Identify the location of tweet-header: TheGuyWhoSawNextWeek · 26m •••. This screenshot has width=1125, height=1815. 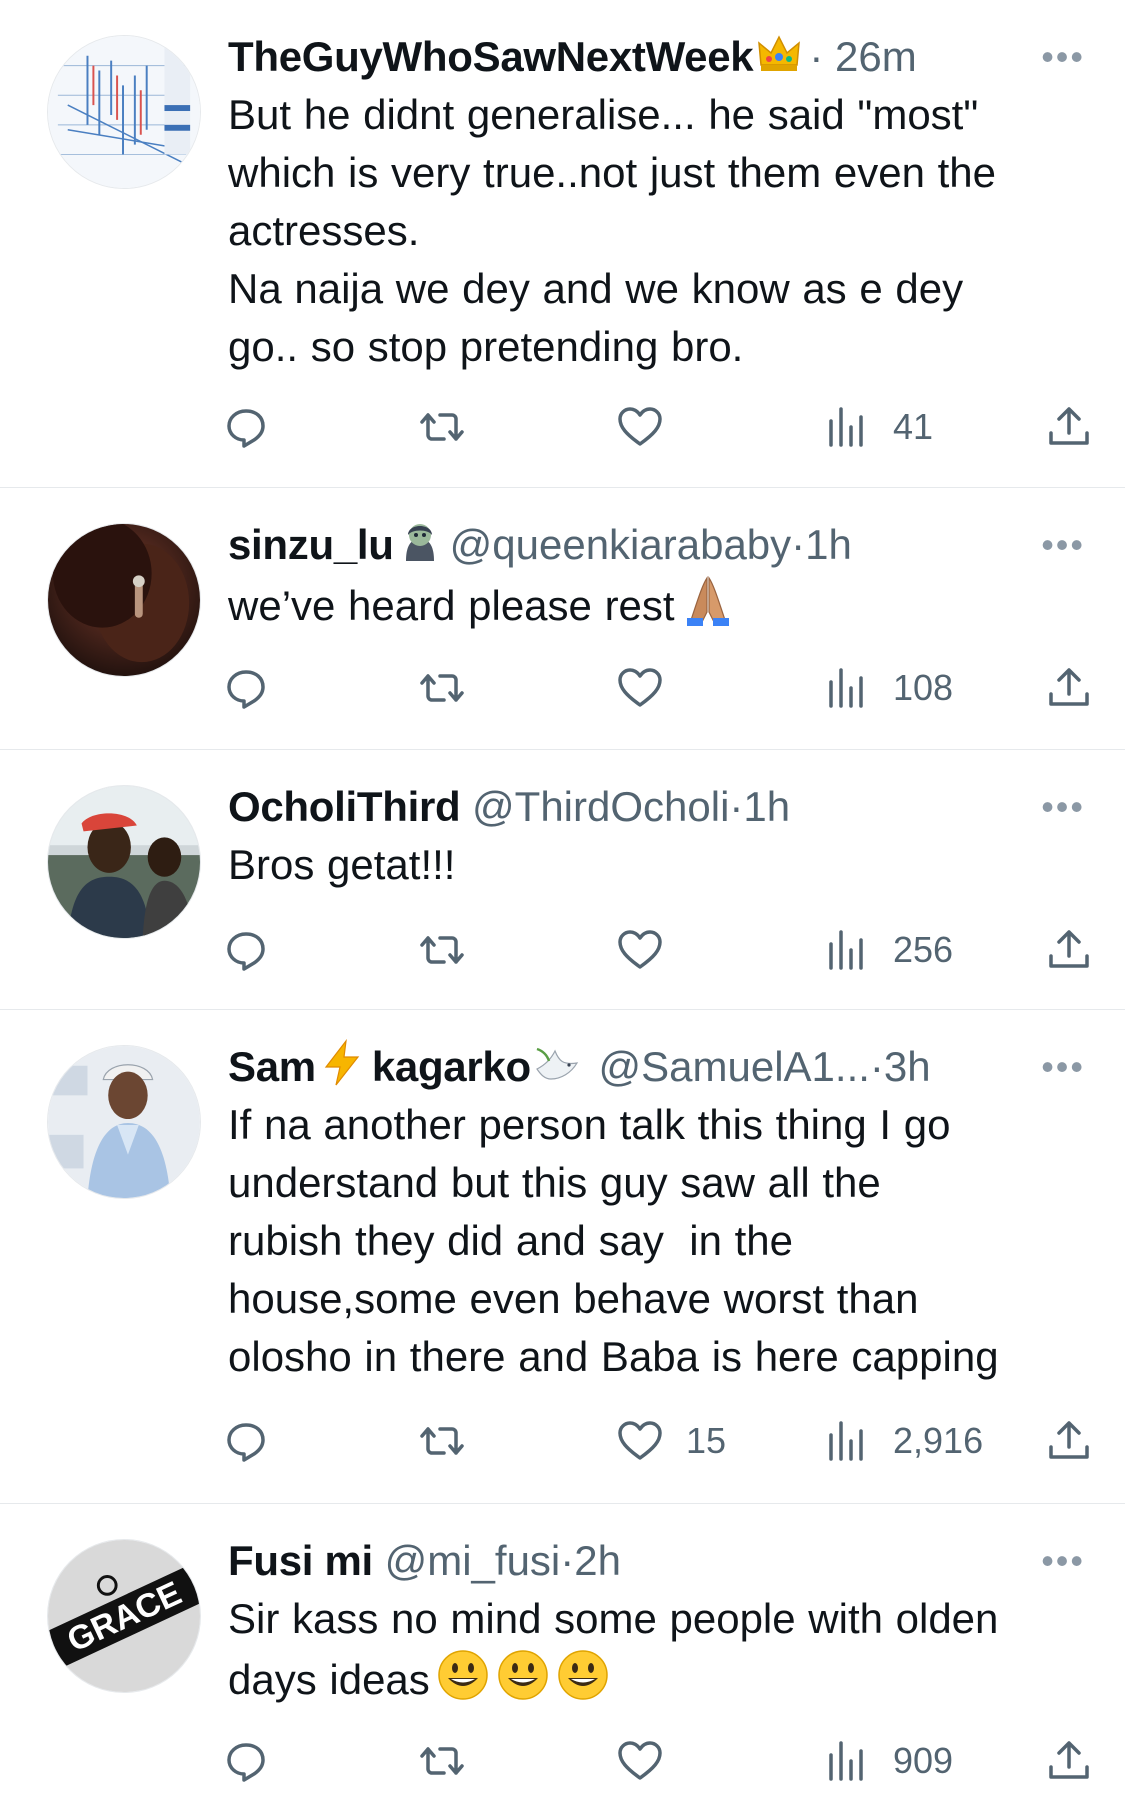
(658, 57).